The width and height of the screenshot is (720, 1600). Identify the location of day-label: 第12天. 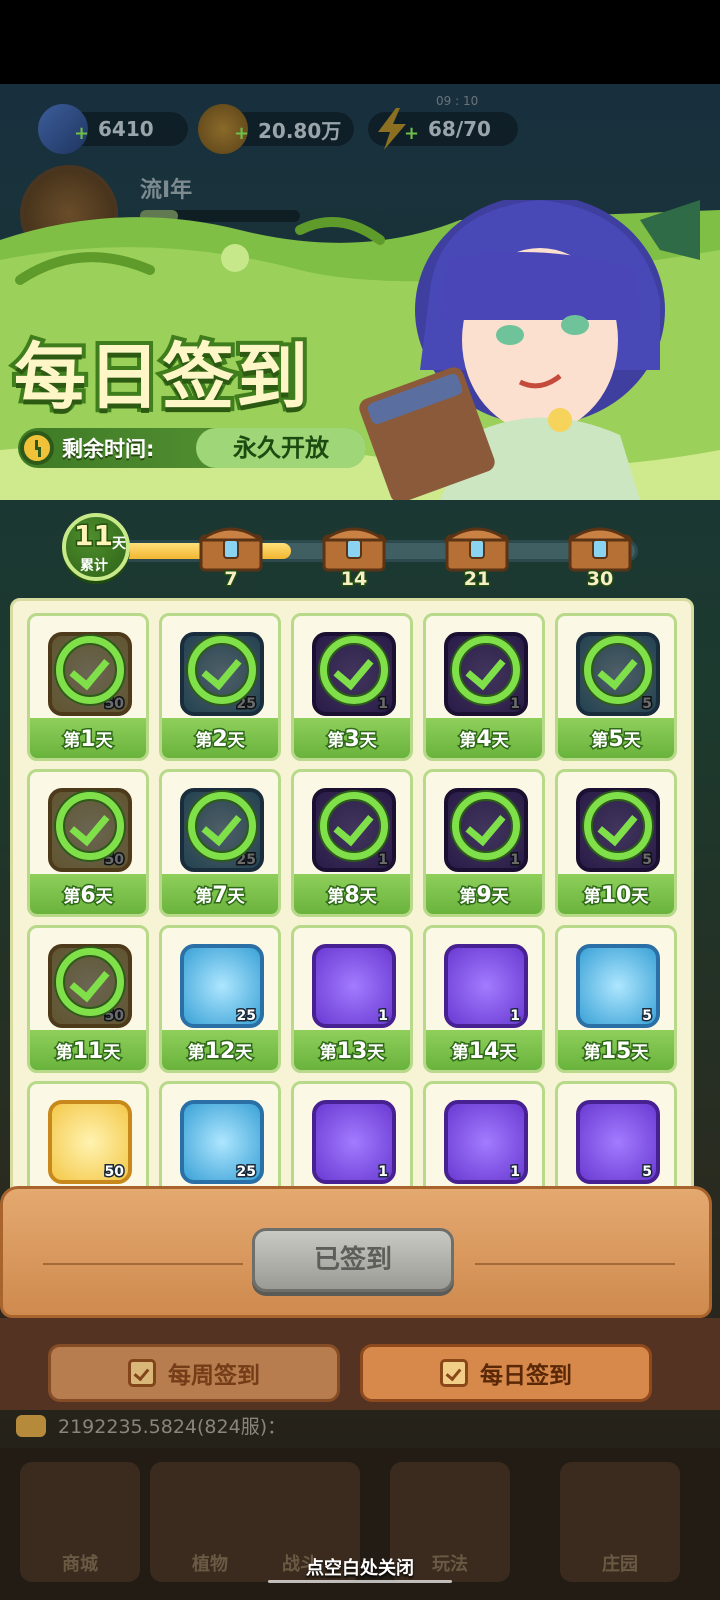
(220, 1052).